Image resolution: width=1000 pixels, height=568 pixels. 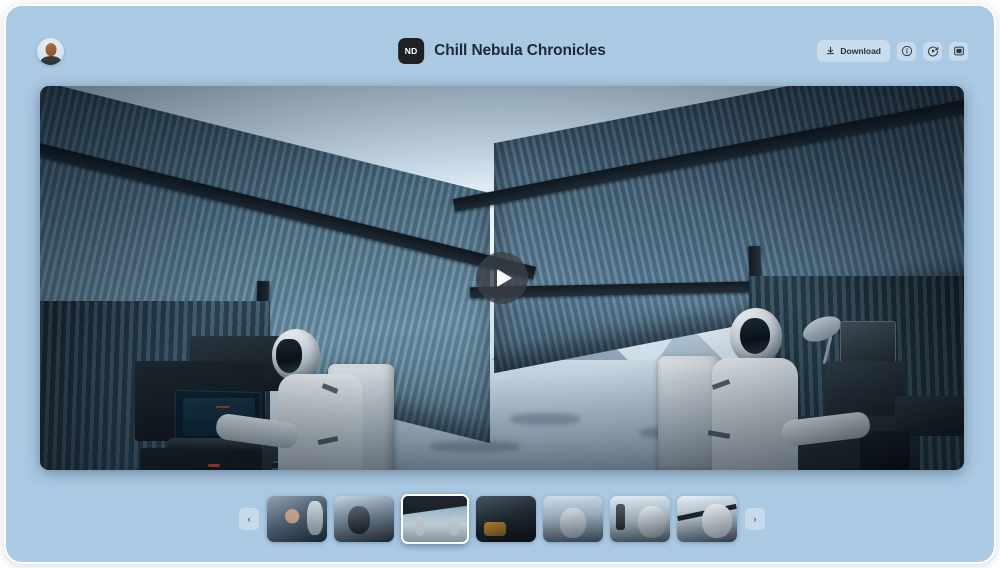 What do you see at coordinates (689, 413) in the screenshot?
I see `astronaut-backpack` at bounding box center [689, 413].